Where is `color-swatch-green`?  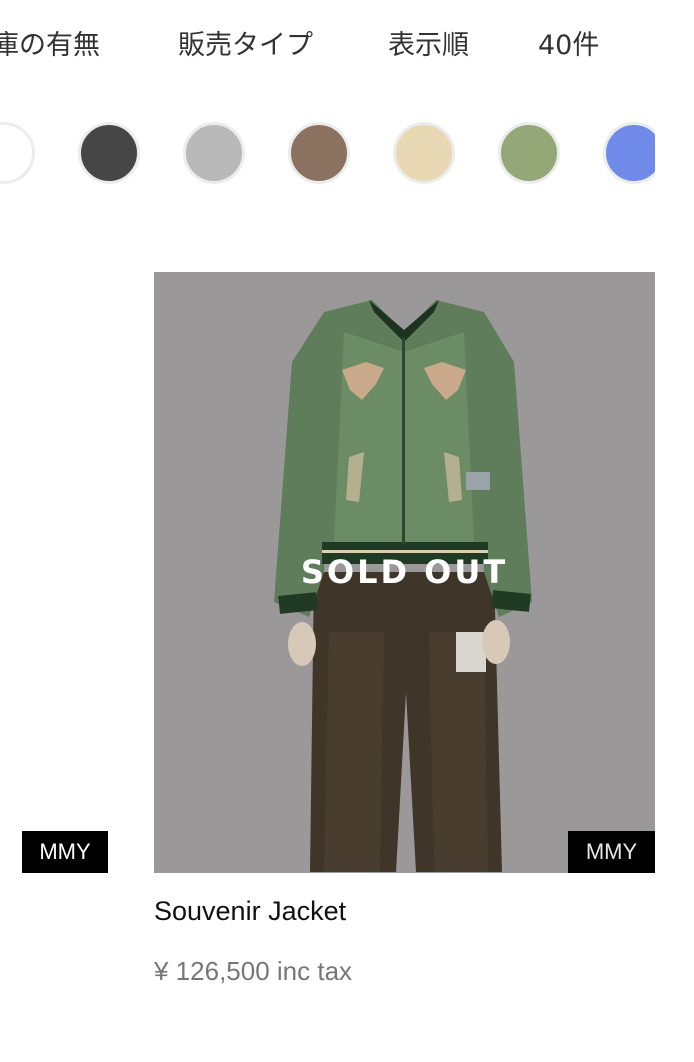
color-swatch-green is located at coordinates (529, 153).